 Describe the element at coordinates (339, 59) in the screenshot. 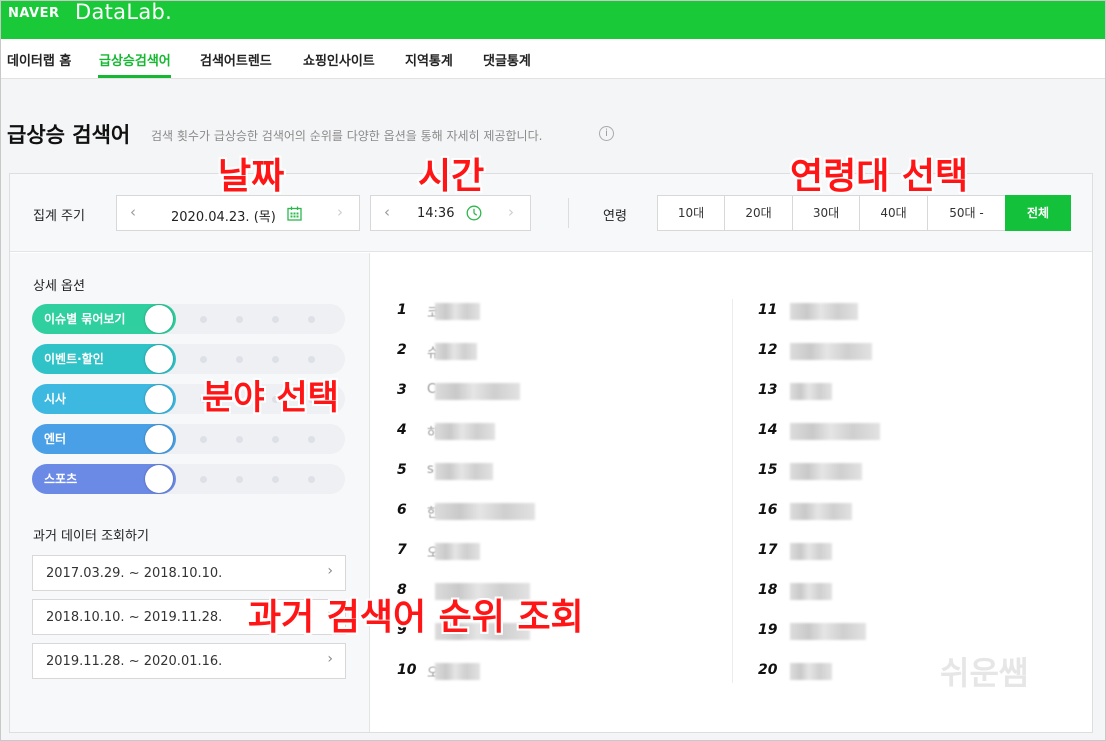

I see `nav-item-shopping-insight: 쇼핑인사이트` at that location.